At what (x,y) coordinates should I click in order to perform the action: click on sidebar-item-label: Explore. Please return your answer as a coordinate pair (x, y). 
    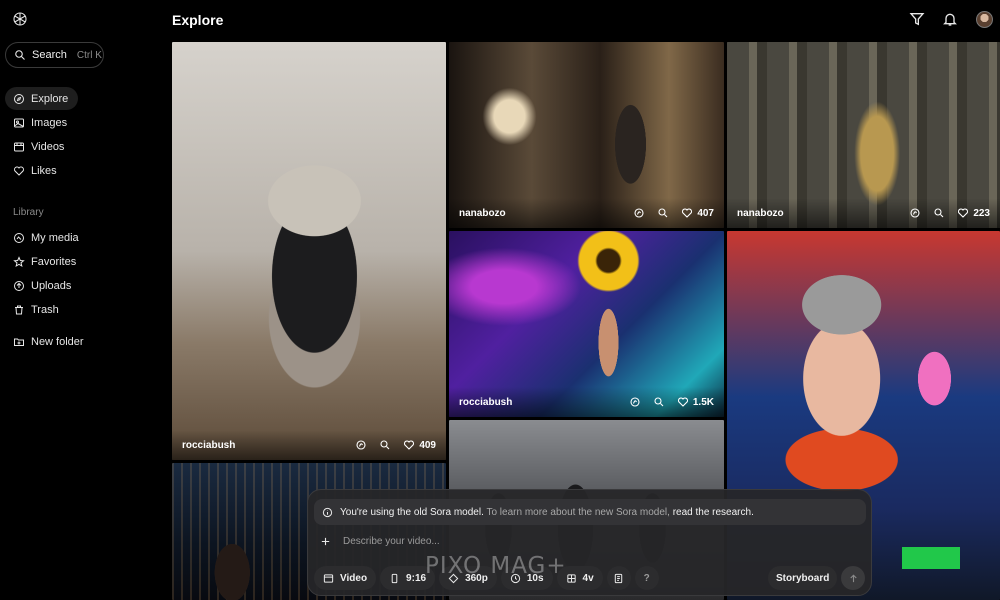
    Looking at the image, I should click on (50, 98).